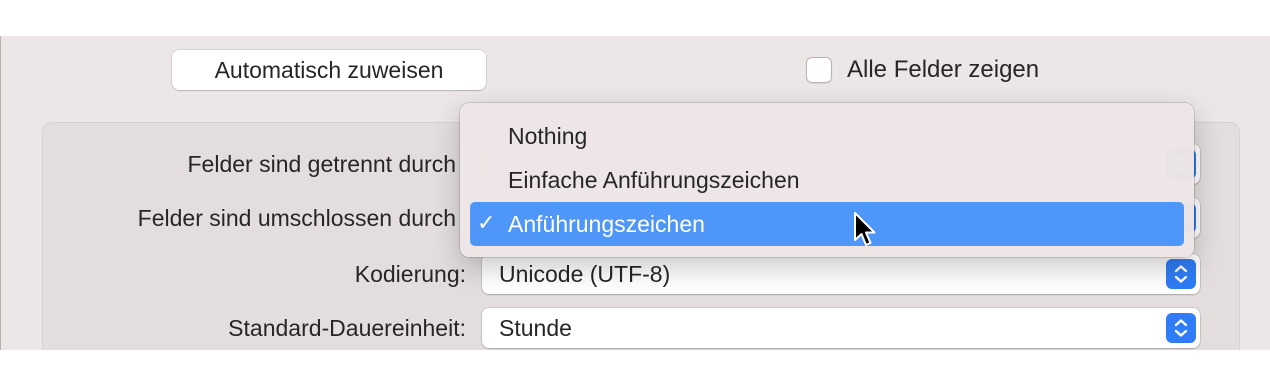 This screenshot has height=378, width=1270. Describe the element at coordinates (606, 224) in the screenshot. I see `menu-item-label: Anführungszeichen` at that location.